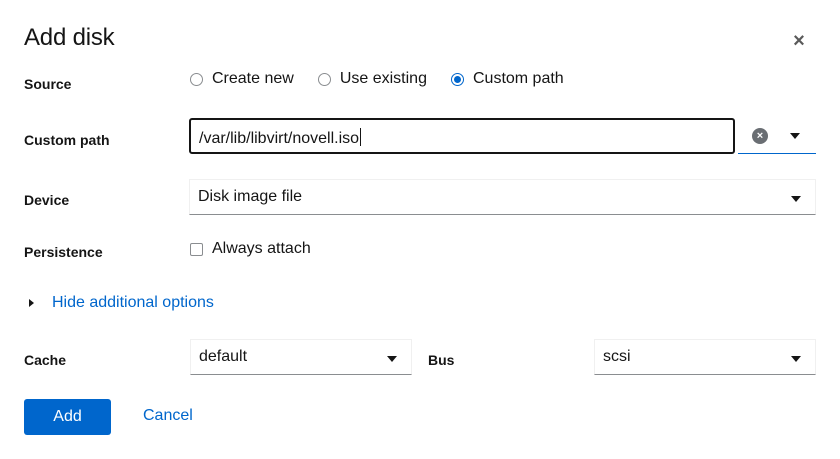  Describe the element at coordinates (133, 302) in the screenshot. I see `additional-options-toggle-label: Hide additional options` at that location.